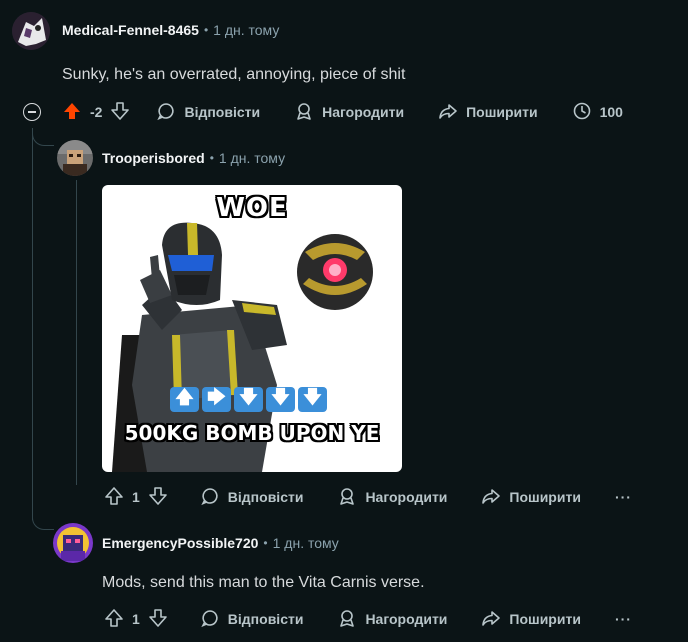  Describe the element at coordinates (32, 112) in the screenshot. I see `collapse-minus-icon` at that location.